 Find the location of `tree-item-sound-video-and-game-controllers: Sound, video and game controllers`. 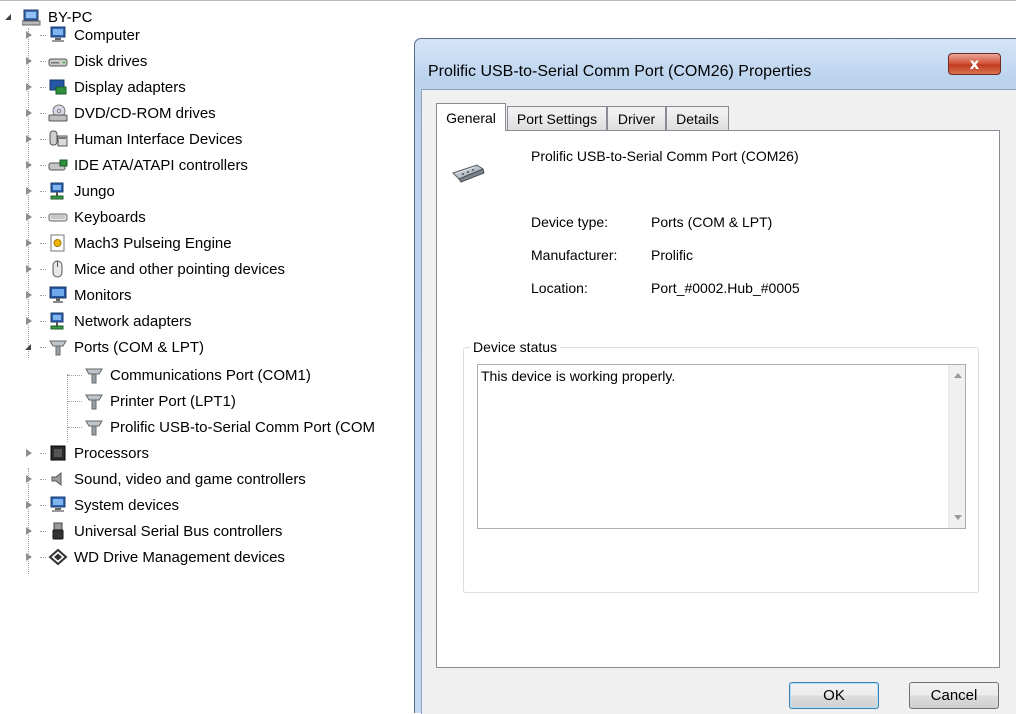

tree-item-sound-video-and-game-controllers: Sound, video and game controllers is located at coordinates (165, 479).